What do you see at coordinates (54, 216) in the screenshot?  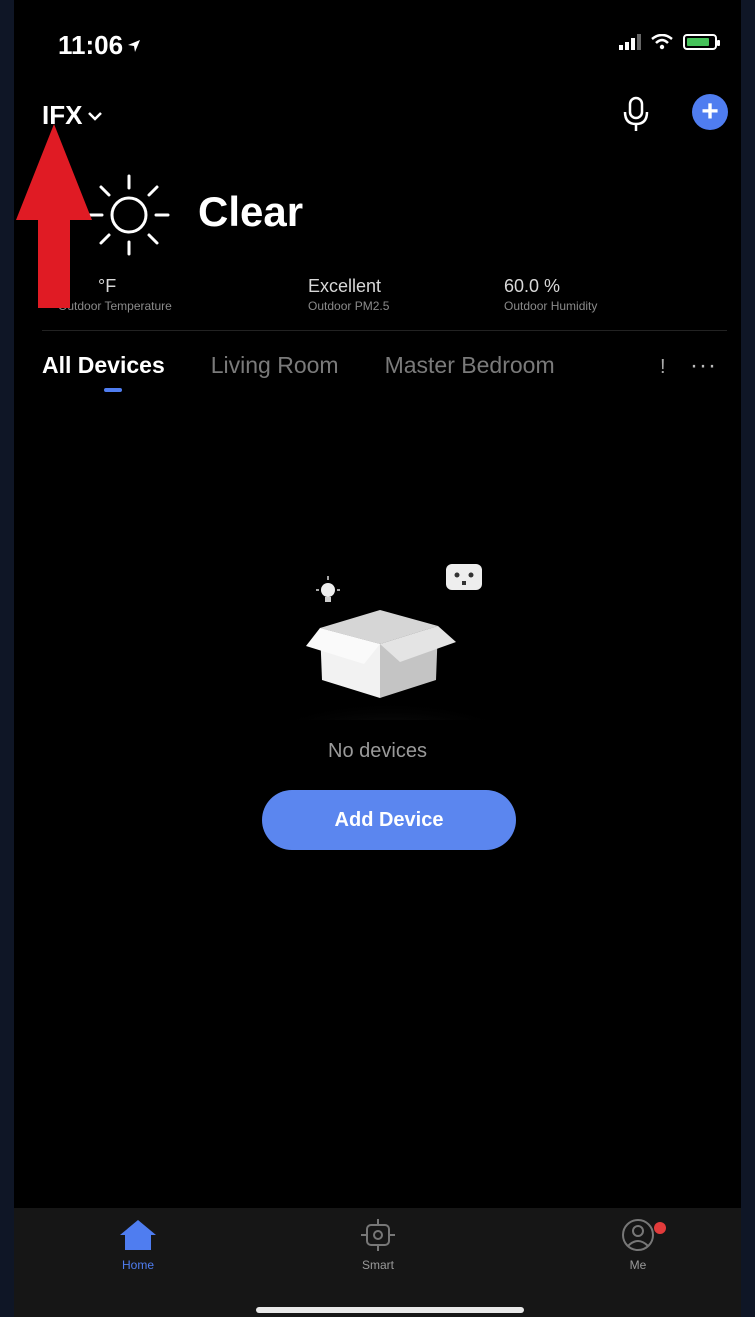 I see `annotation-arrow-icon` at bounding box center [54, 216].